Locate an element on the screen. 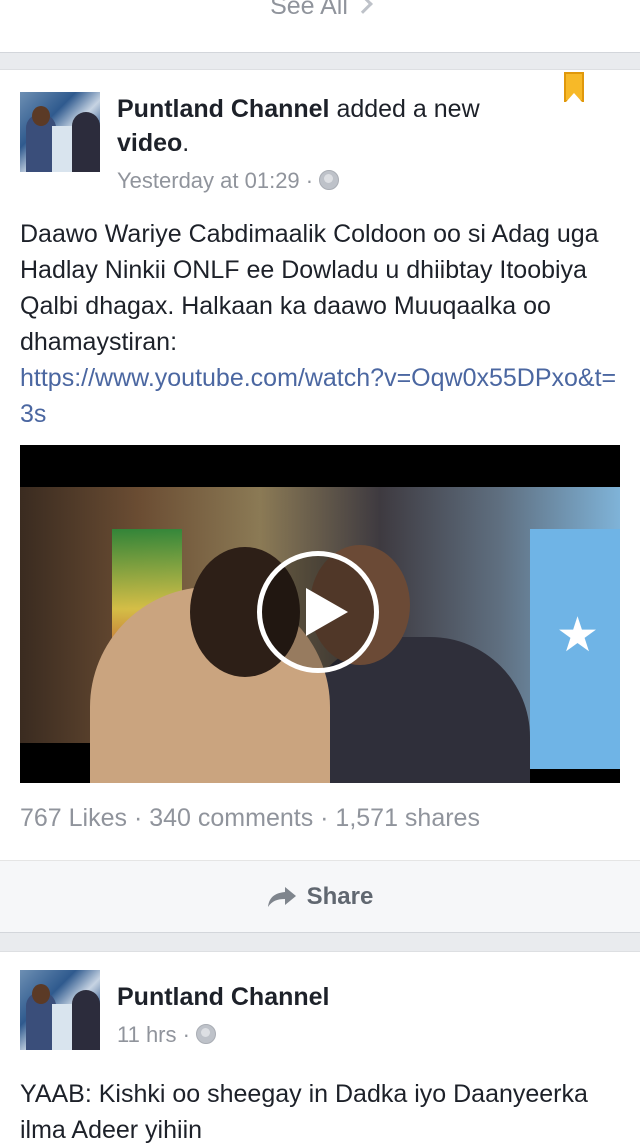 Image resolution: width=640 pixels, height=1148 pixels. share-arrow-icon is located at coordinates (281, 897).